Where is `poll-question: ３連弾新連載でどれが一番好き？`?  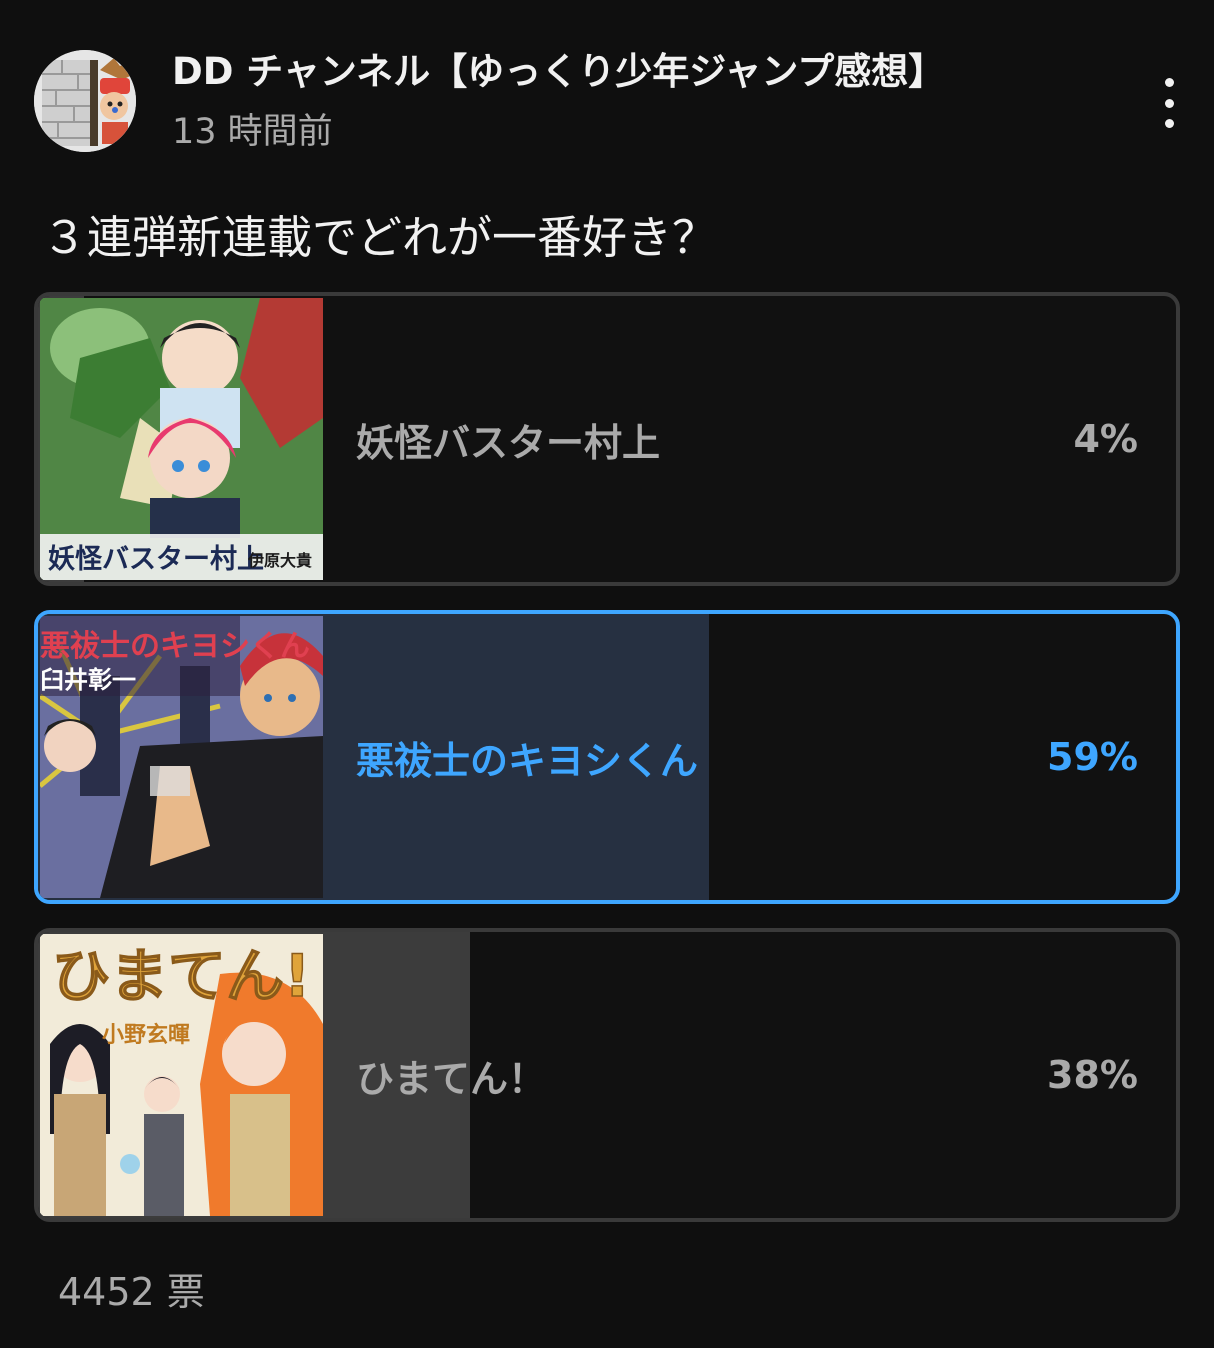
poll-question: ３連弾新連載でどれが一番好き？ is located at coordinates (380, 237).